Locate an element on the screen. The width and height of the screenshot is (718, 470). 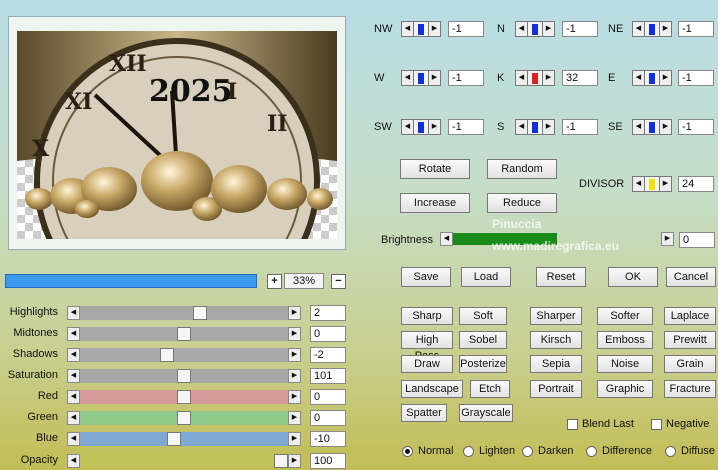
slider-value-7: 100 is located at coordinates (328, 461).